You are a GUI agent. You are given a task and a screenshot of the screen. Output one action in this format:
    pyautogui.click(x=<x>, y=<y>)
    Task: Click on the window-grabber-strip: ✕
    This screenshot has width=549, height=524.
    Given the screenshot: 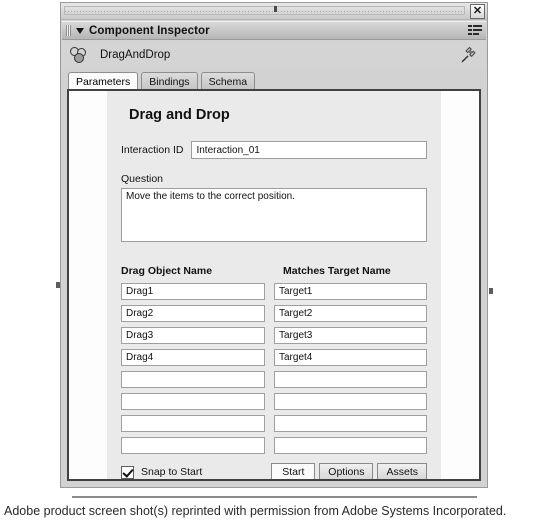 What is the action you would take?
    pyautogui.click(x=274, y=11)
    